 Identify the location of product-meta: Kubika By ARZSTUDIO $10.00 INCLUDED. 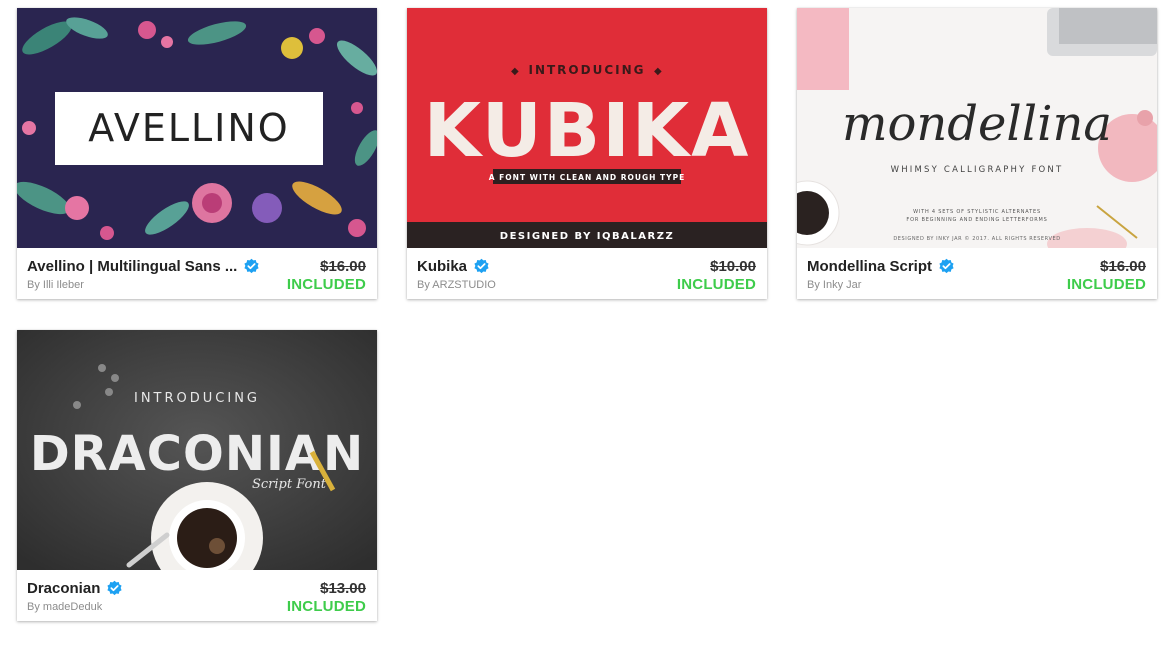
(587, 273).